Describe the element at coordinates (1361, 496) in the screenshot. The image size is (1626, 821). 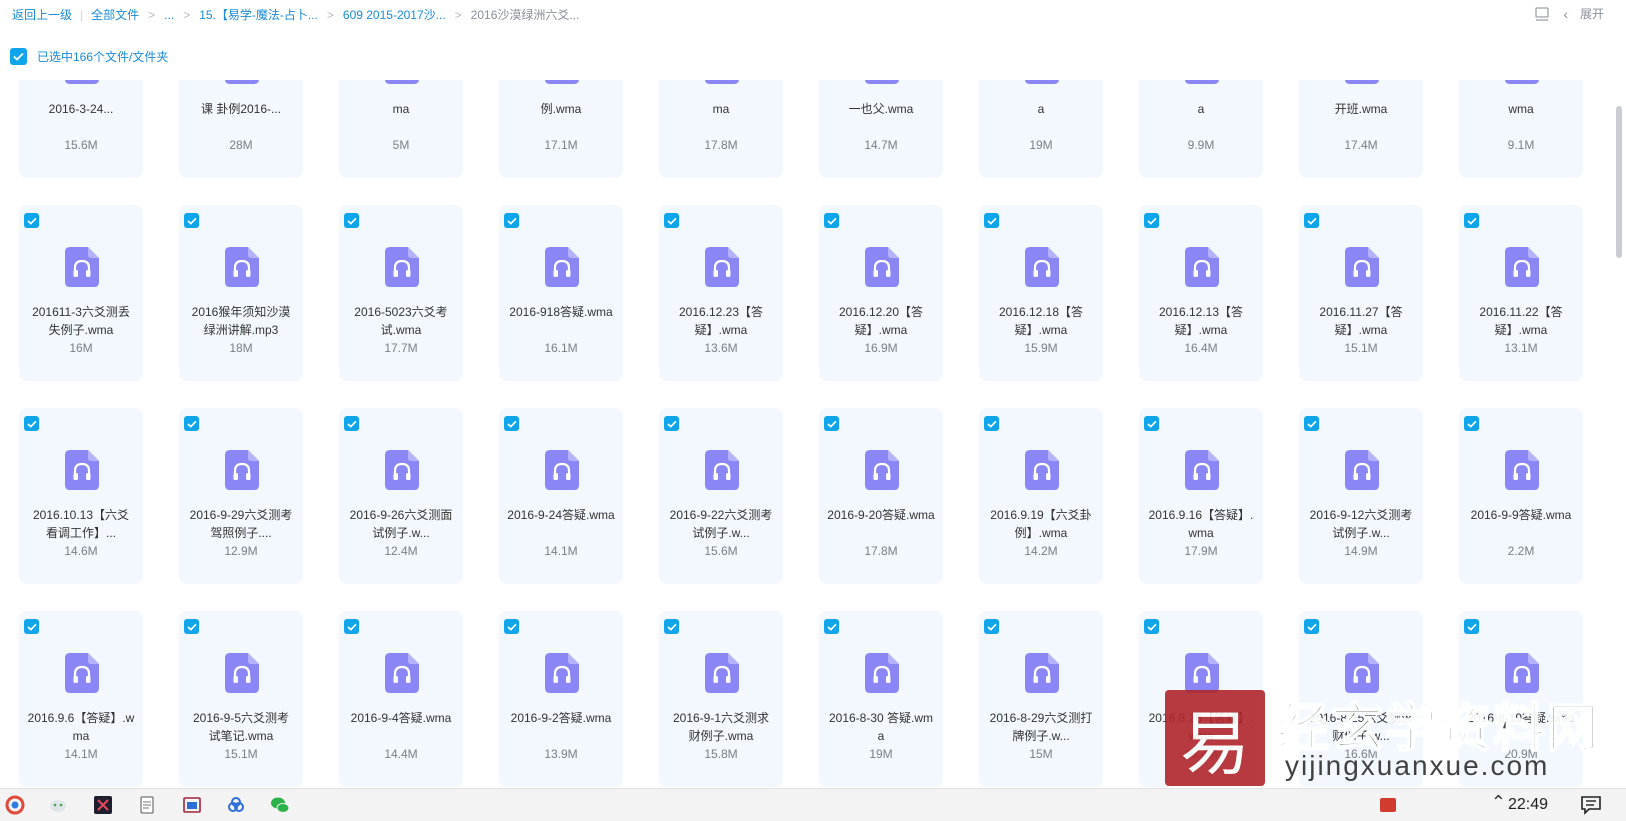
I see `file-card: 2016-9-12六爻测考试例子.w... 14.9M` at that location.